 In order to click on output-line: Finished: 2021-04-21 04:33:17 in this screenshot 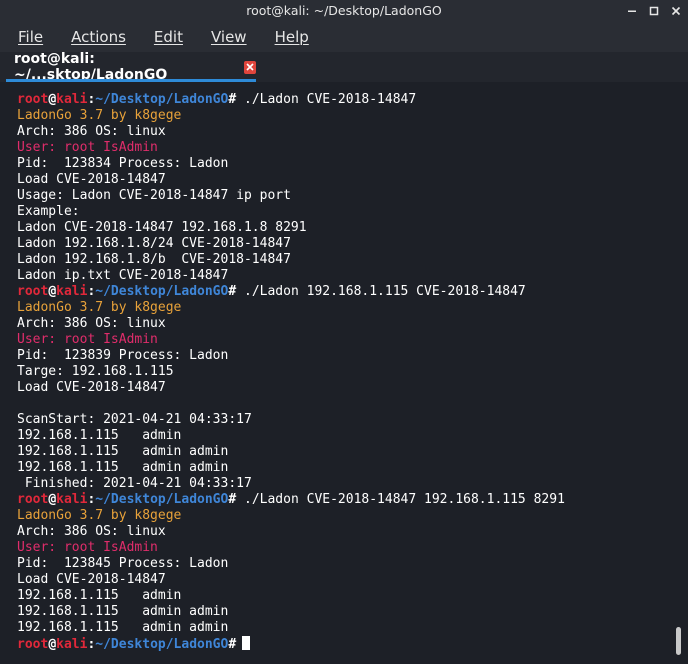, I will do `click(291, 484)`.